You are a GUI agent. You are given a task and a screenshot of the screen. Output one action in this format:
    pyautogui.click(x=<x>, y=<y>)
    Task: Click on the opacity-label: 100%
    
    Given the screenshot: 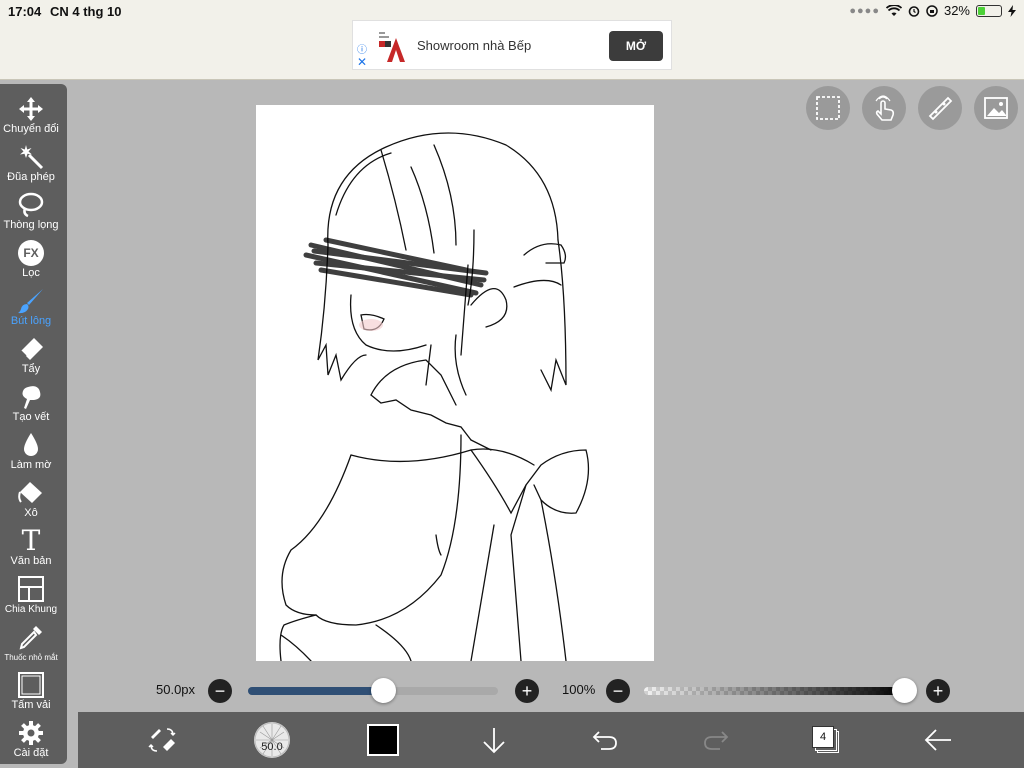 What is the action you would take?
    pyautogui.click(x=579, y=689)
    